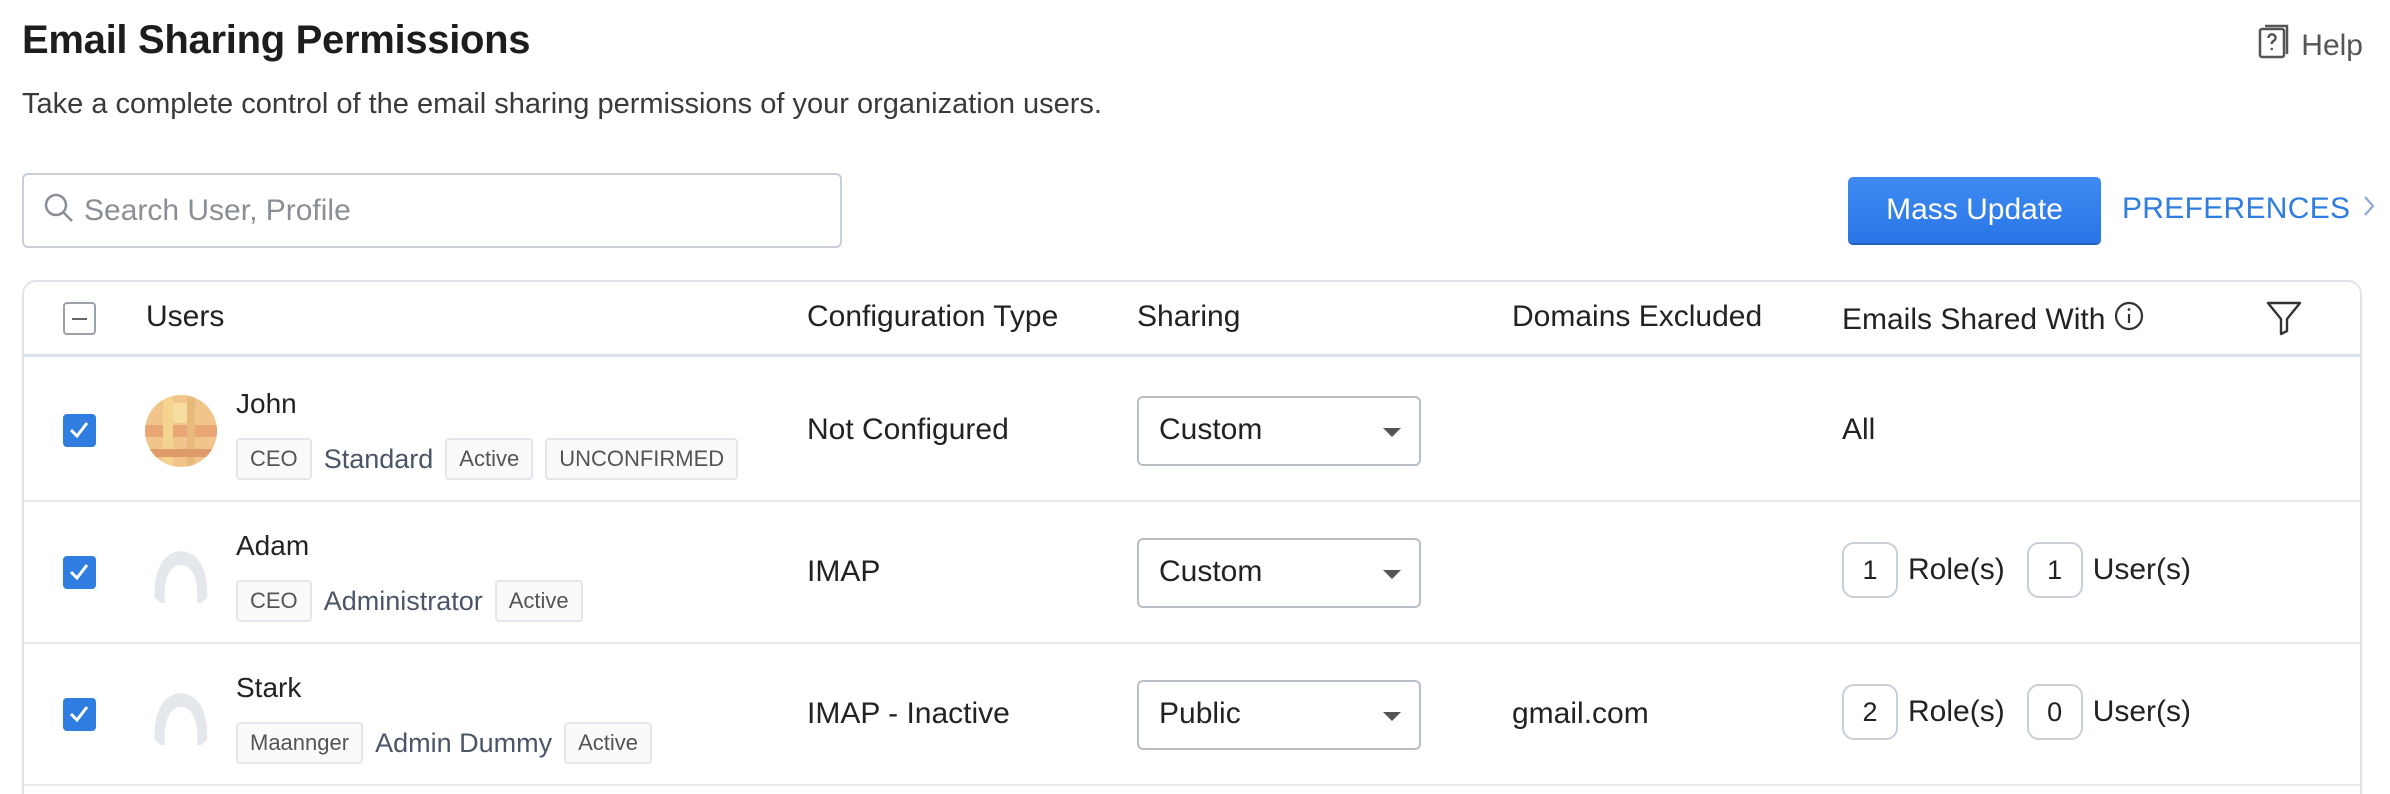  I want to click on sharing-dropdown: Public, so click(1279, 715).